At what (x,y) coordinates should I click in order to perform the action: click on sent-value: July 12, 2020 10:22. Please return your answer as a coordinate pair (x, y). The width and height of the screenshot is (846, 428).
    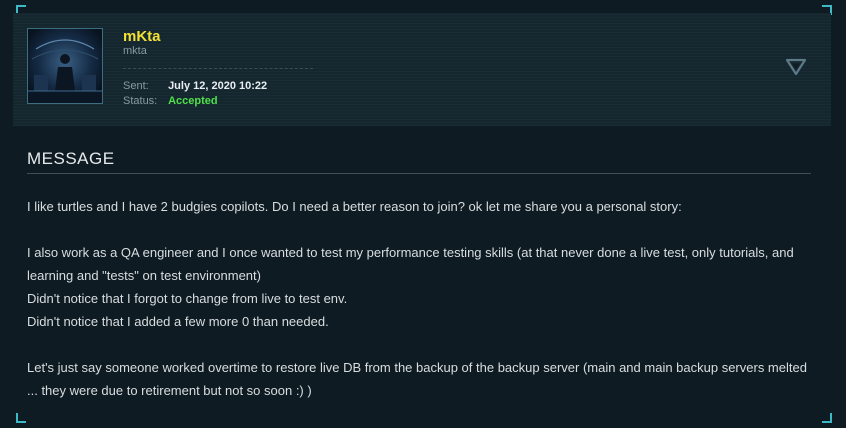
    Looking at the image, I should click on (218, 86).